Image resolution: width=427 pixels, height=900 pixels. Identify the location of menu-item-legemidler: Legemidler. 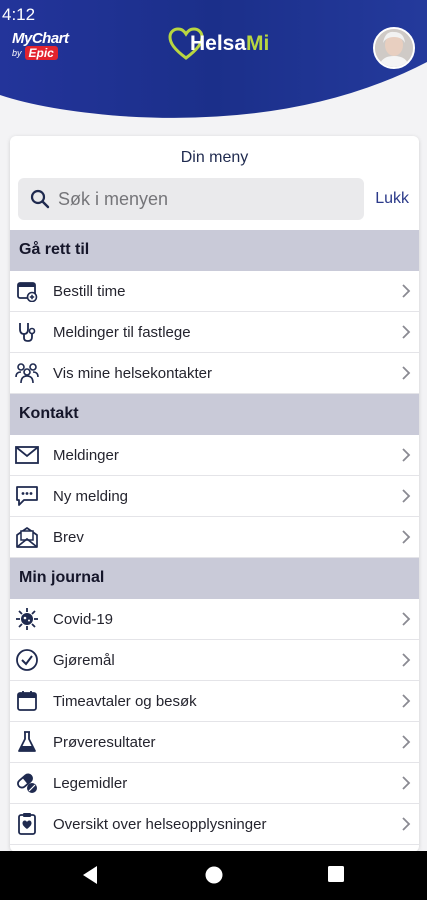
(214, 783).